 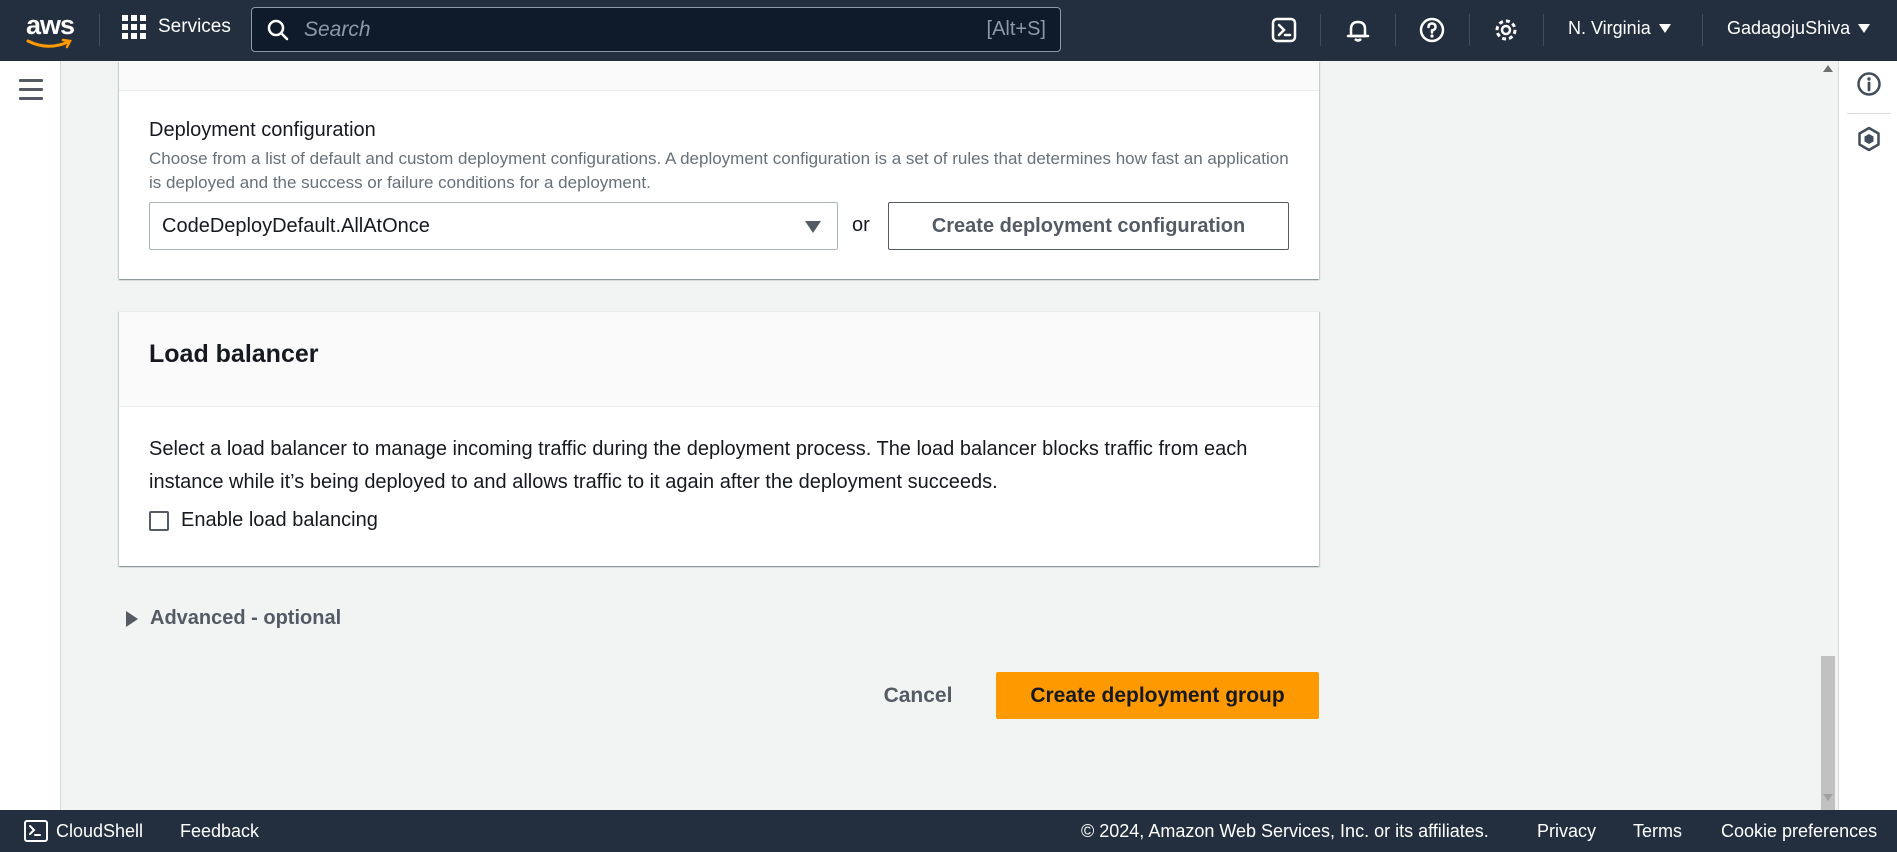 I want to click on left-side-rail, so click(x=30, y=435).